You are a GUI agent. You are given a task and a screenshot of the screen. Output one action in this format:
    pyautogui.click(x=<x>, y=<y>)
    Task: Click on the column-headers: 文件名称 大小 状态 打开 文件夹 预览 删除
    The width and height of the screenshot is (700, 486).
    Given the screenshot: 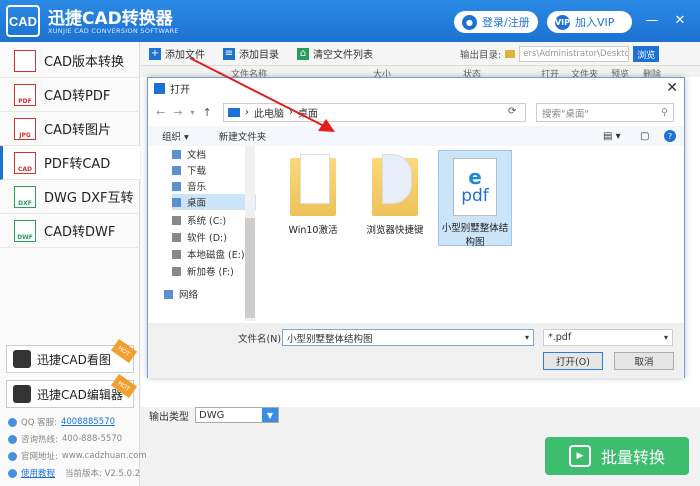 What is the action you would take?
    pyautogui.click(x=420, y=73)
    